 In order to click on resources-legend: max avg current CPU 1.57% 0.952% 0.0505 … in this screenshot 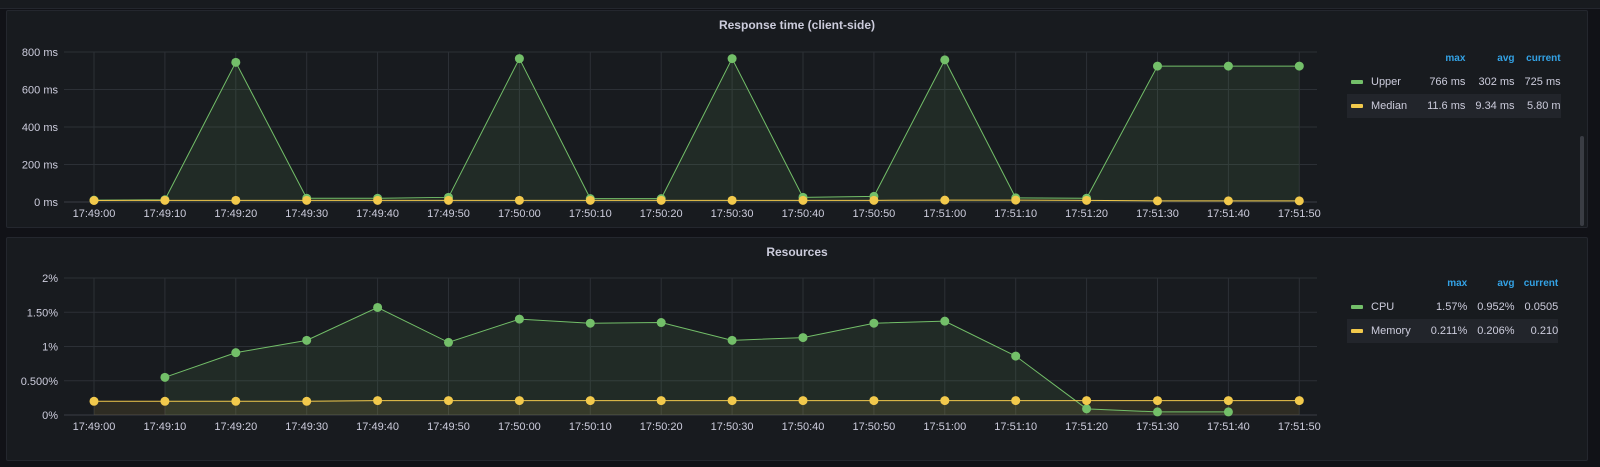, I will do `click(1453, 310)`.